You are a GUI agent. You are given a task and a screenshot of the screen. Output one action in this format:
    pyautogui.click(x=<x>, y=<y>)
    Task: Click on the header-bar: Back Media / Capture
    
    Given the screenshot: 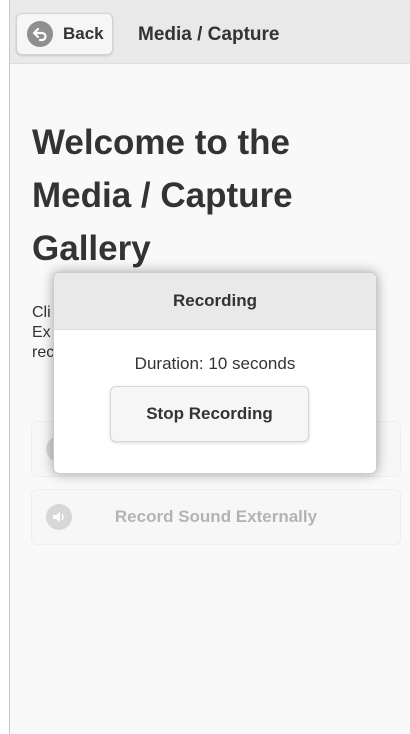 What is the action you would take?
    pyautogui.click(x=210, y=32)
    